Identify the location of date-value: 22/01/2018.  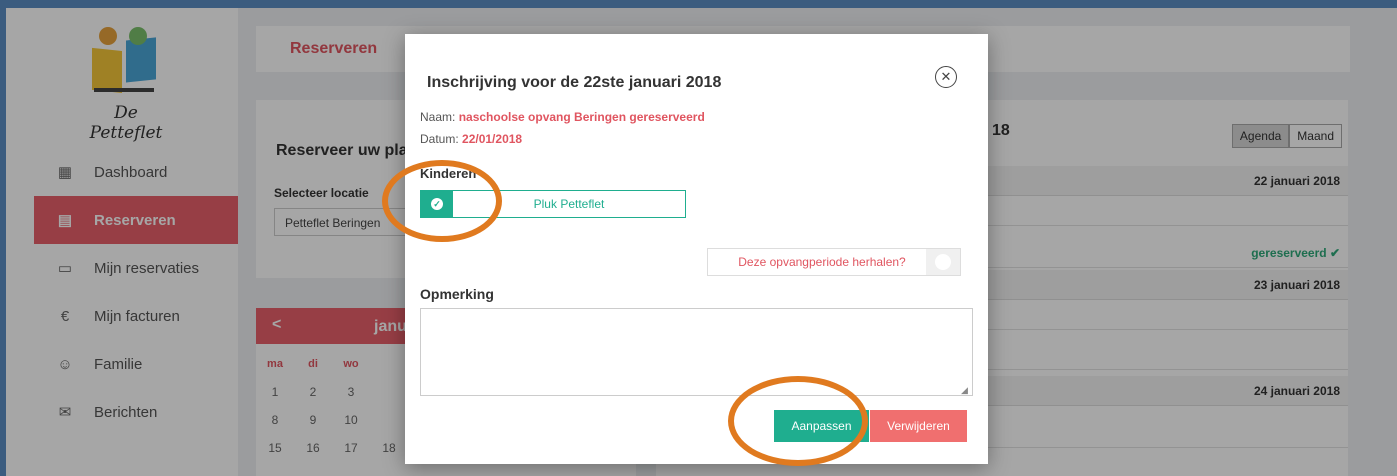
(492, 139).